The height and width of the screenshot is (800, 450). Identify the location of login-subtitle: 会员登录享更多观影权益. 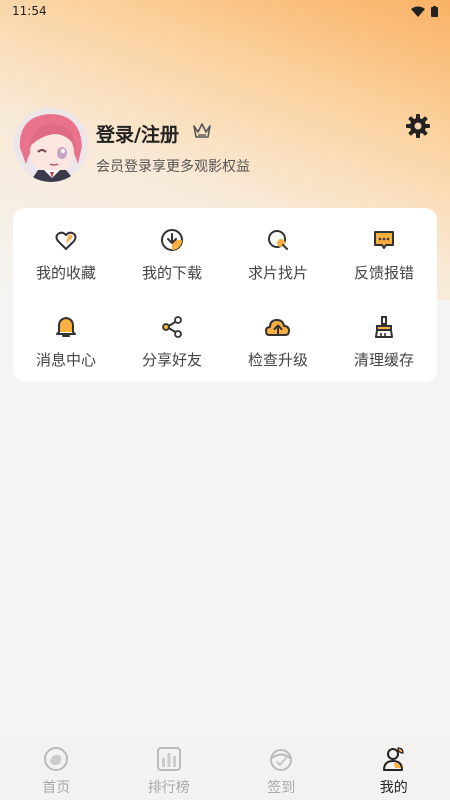
(173, 167).